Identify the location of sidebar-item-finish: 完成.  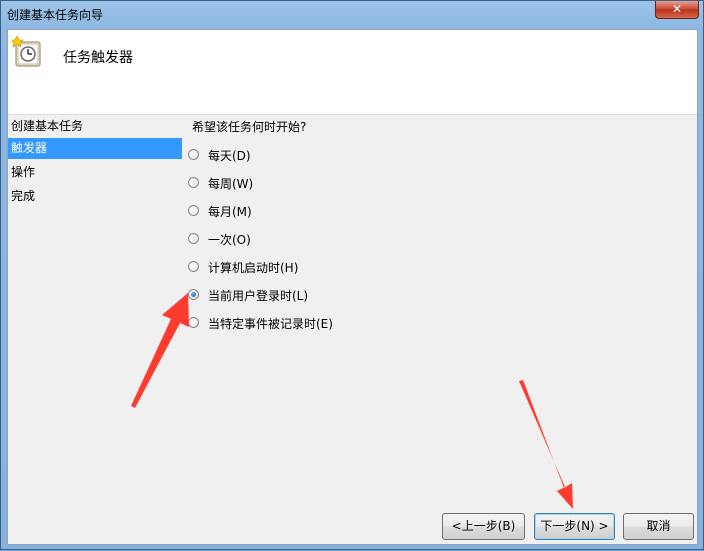
(95, 196).